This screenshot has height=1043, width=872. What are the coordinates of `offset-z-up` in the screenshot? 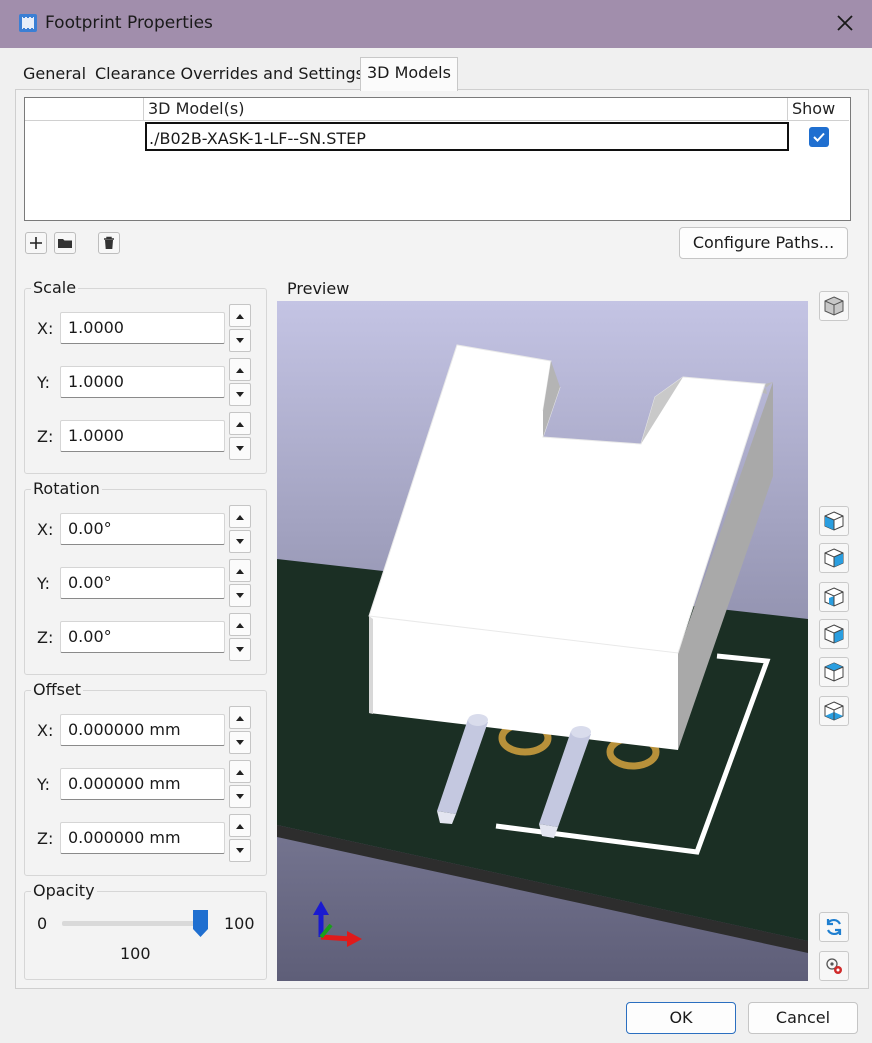 It's located at (240, 825).